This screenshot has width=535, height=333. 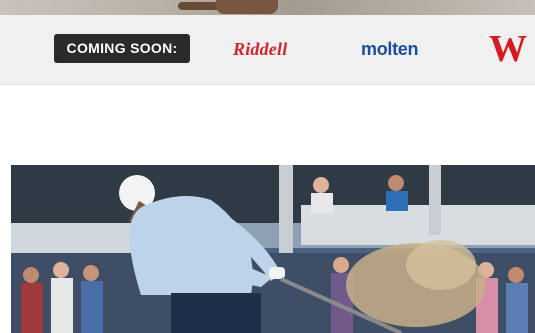 I want to click on riddell-logo: Riddell, so click(x=260, y=49).